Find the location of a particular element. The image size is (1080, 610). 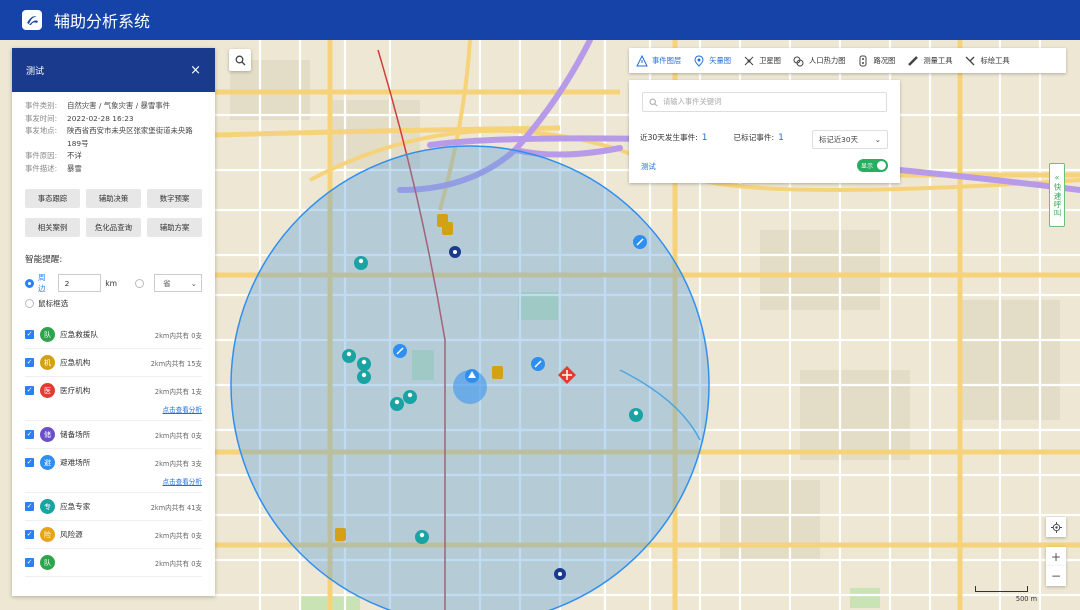

track-button: 事态跟踪 is located at coordinates (52, 198).